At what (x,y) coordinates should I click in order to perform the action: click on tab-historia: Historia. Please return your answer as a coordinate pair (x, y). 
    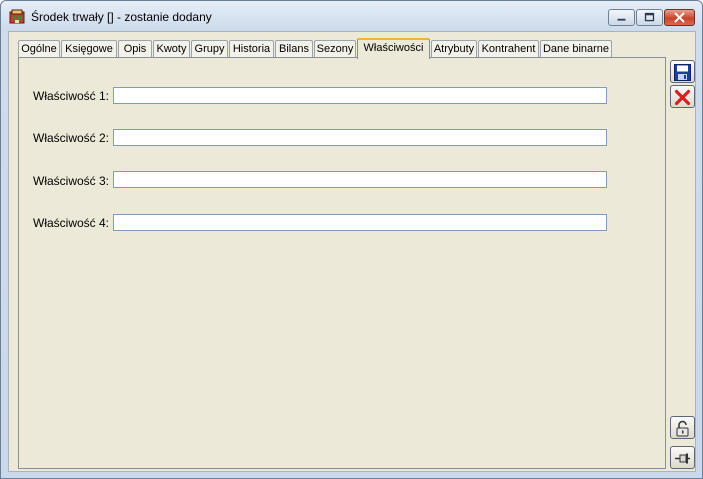
    Looking at the image, I should click on (251, 49).